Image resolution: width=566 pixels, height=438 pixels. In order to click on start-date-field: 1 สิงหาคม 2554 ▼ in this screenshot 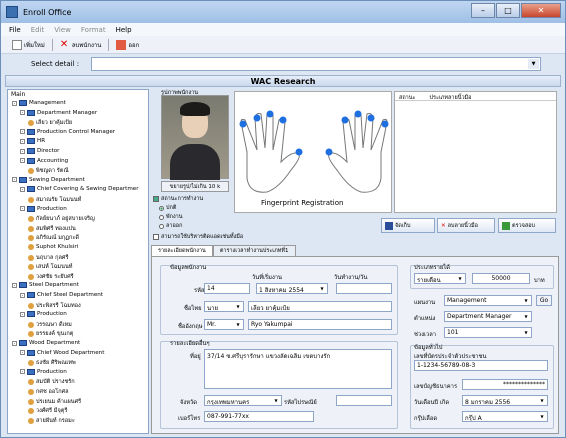, I will do `click(292, 288)`.